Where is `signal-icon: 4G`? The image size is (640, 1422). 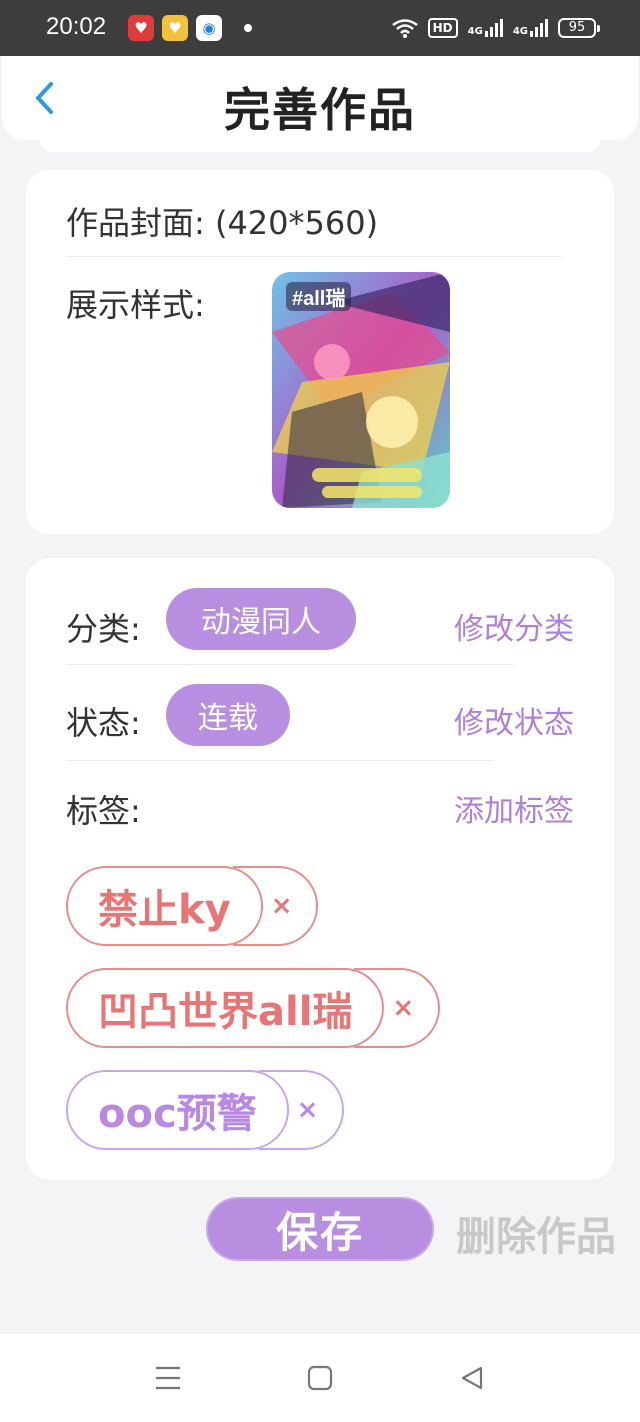
signal-icon: 4G is located at coordinates (485, 28).